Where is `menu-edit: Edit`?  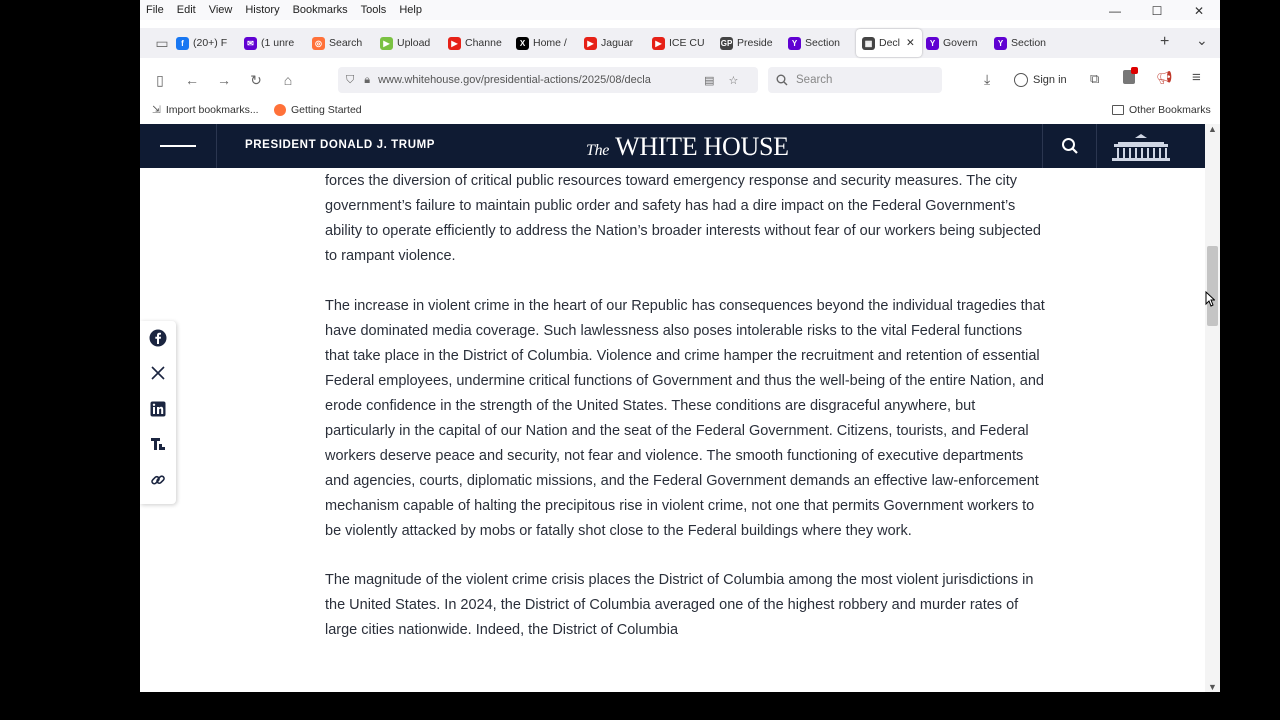 menu-edit: Edit is located at coordinates (186, 10).